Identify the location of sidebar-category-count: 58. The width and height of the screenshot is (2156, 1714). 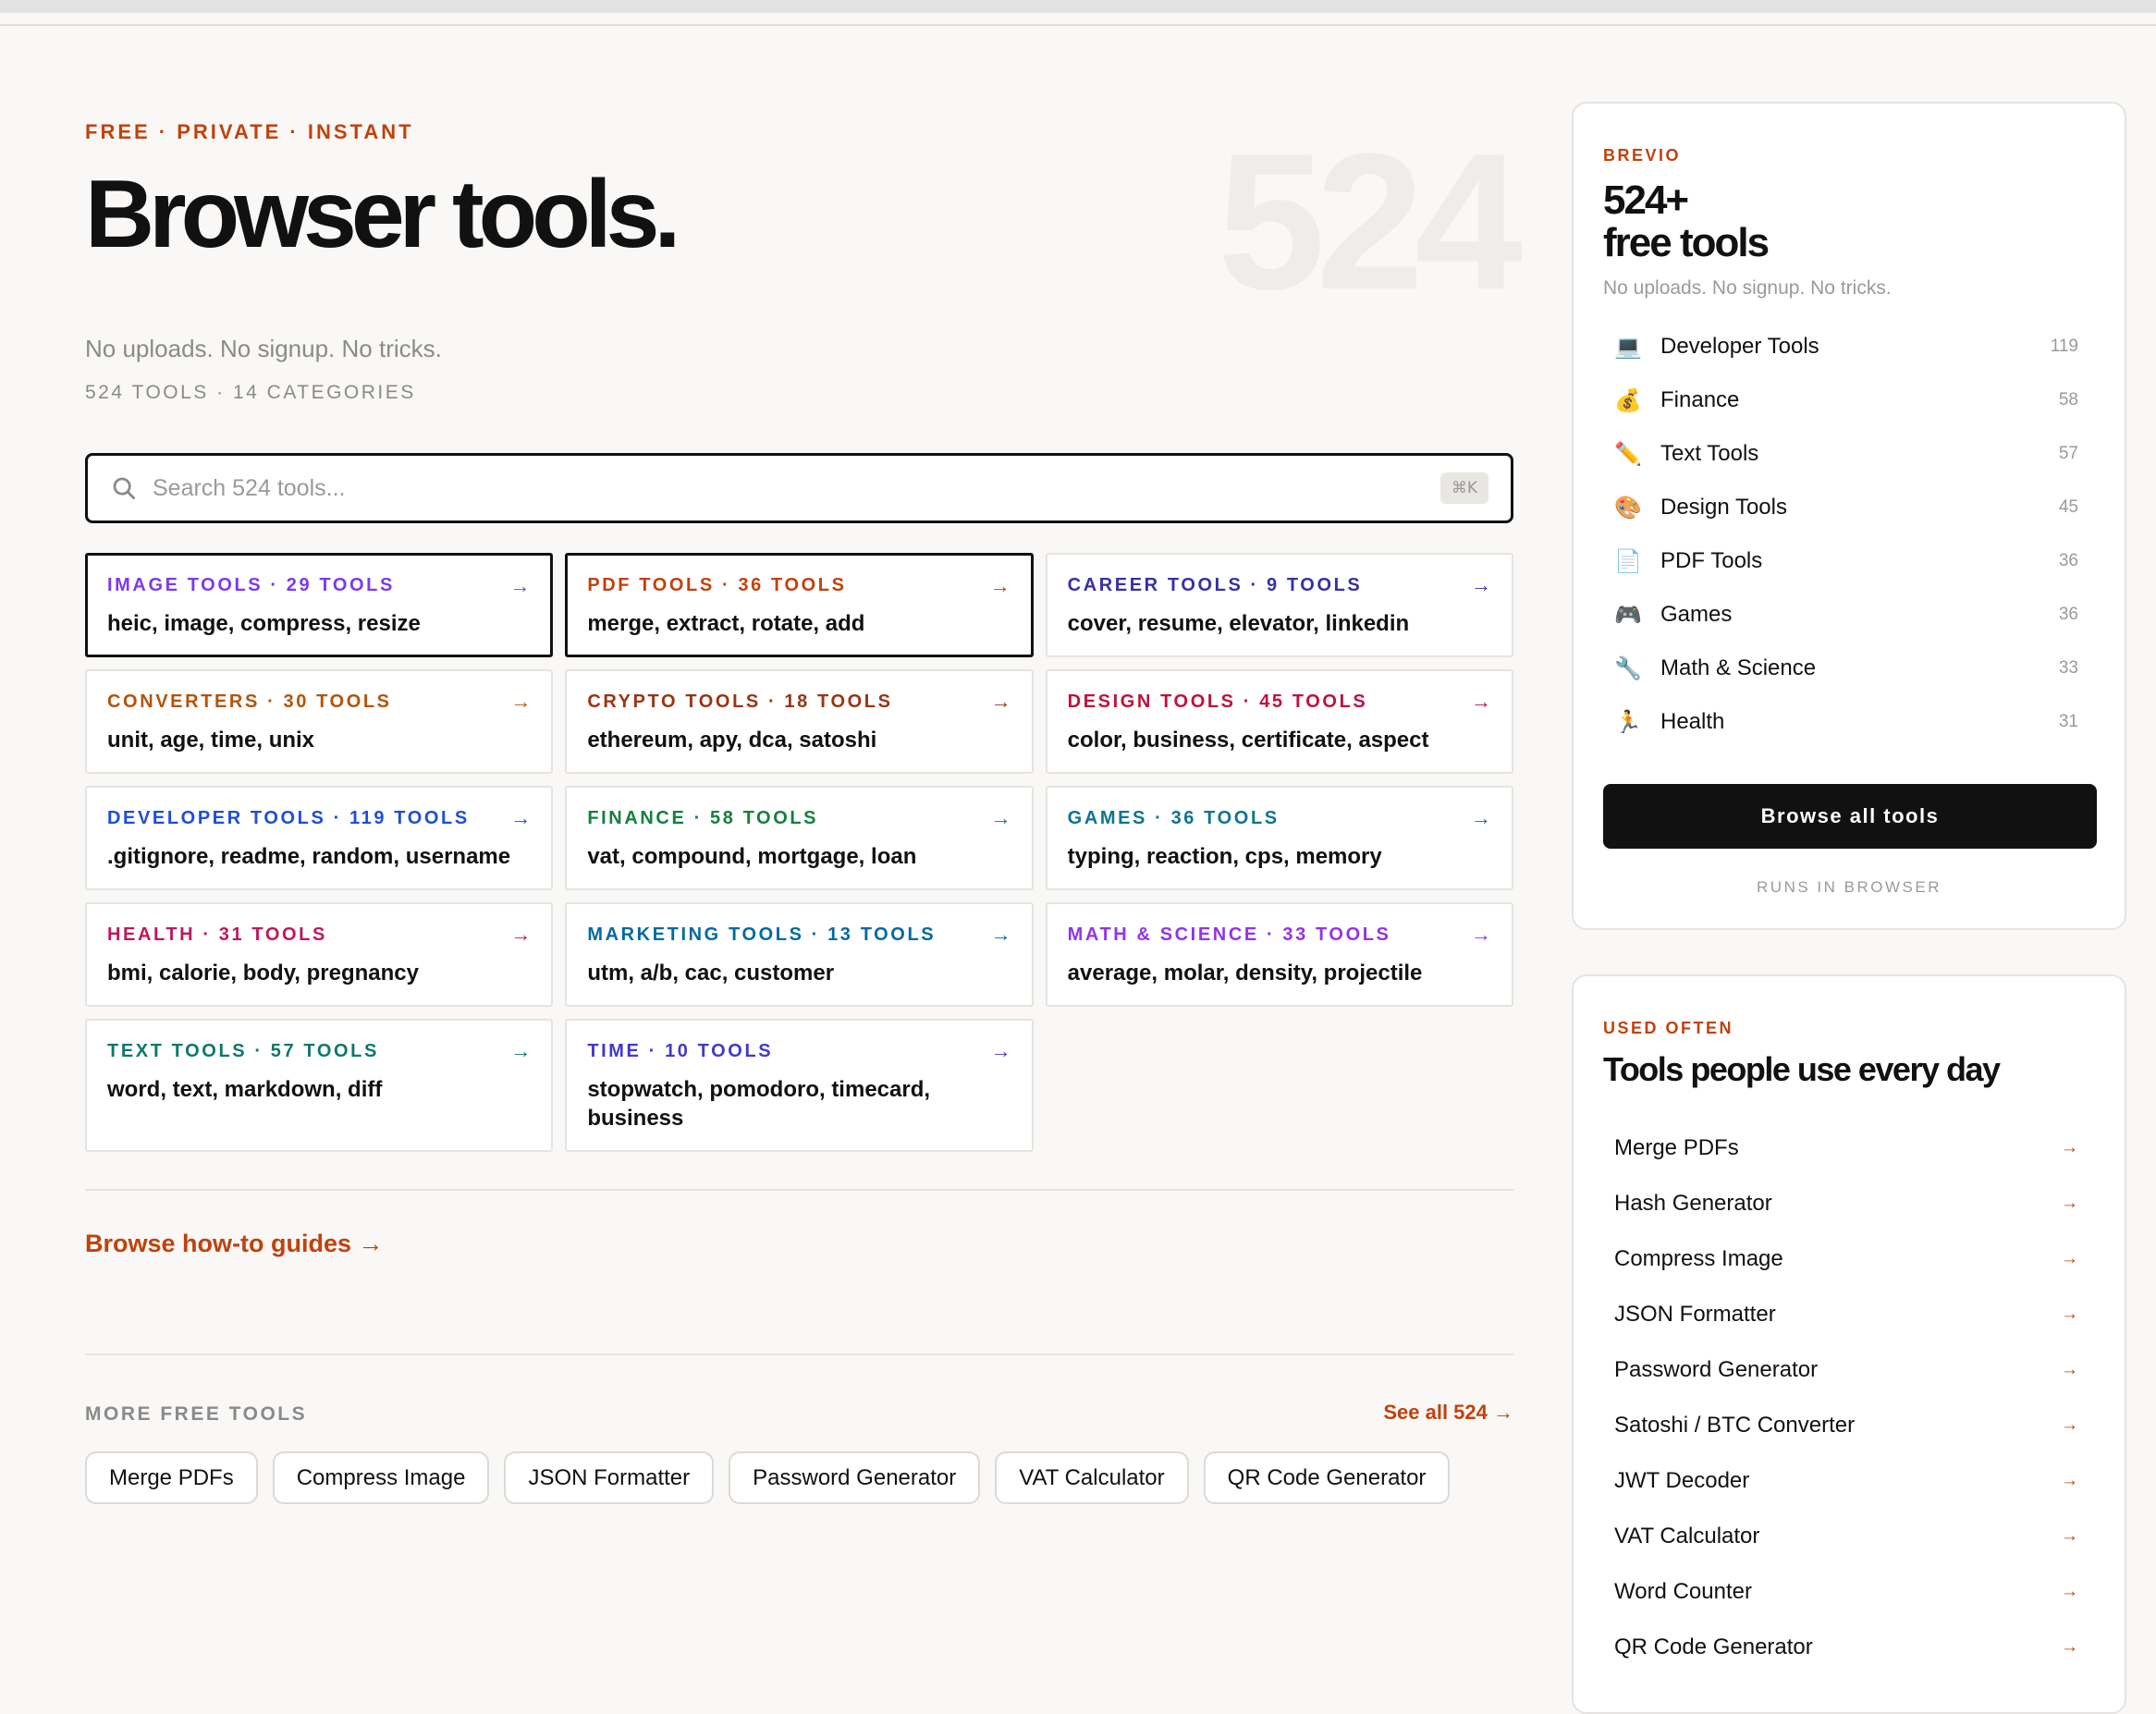
(2068, 400).